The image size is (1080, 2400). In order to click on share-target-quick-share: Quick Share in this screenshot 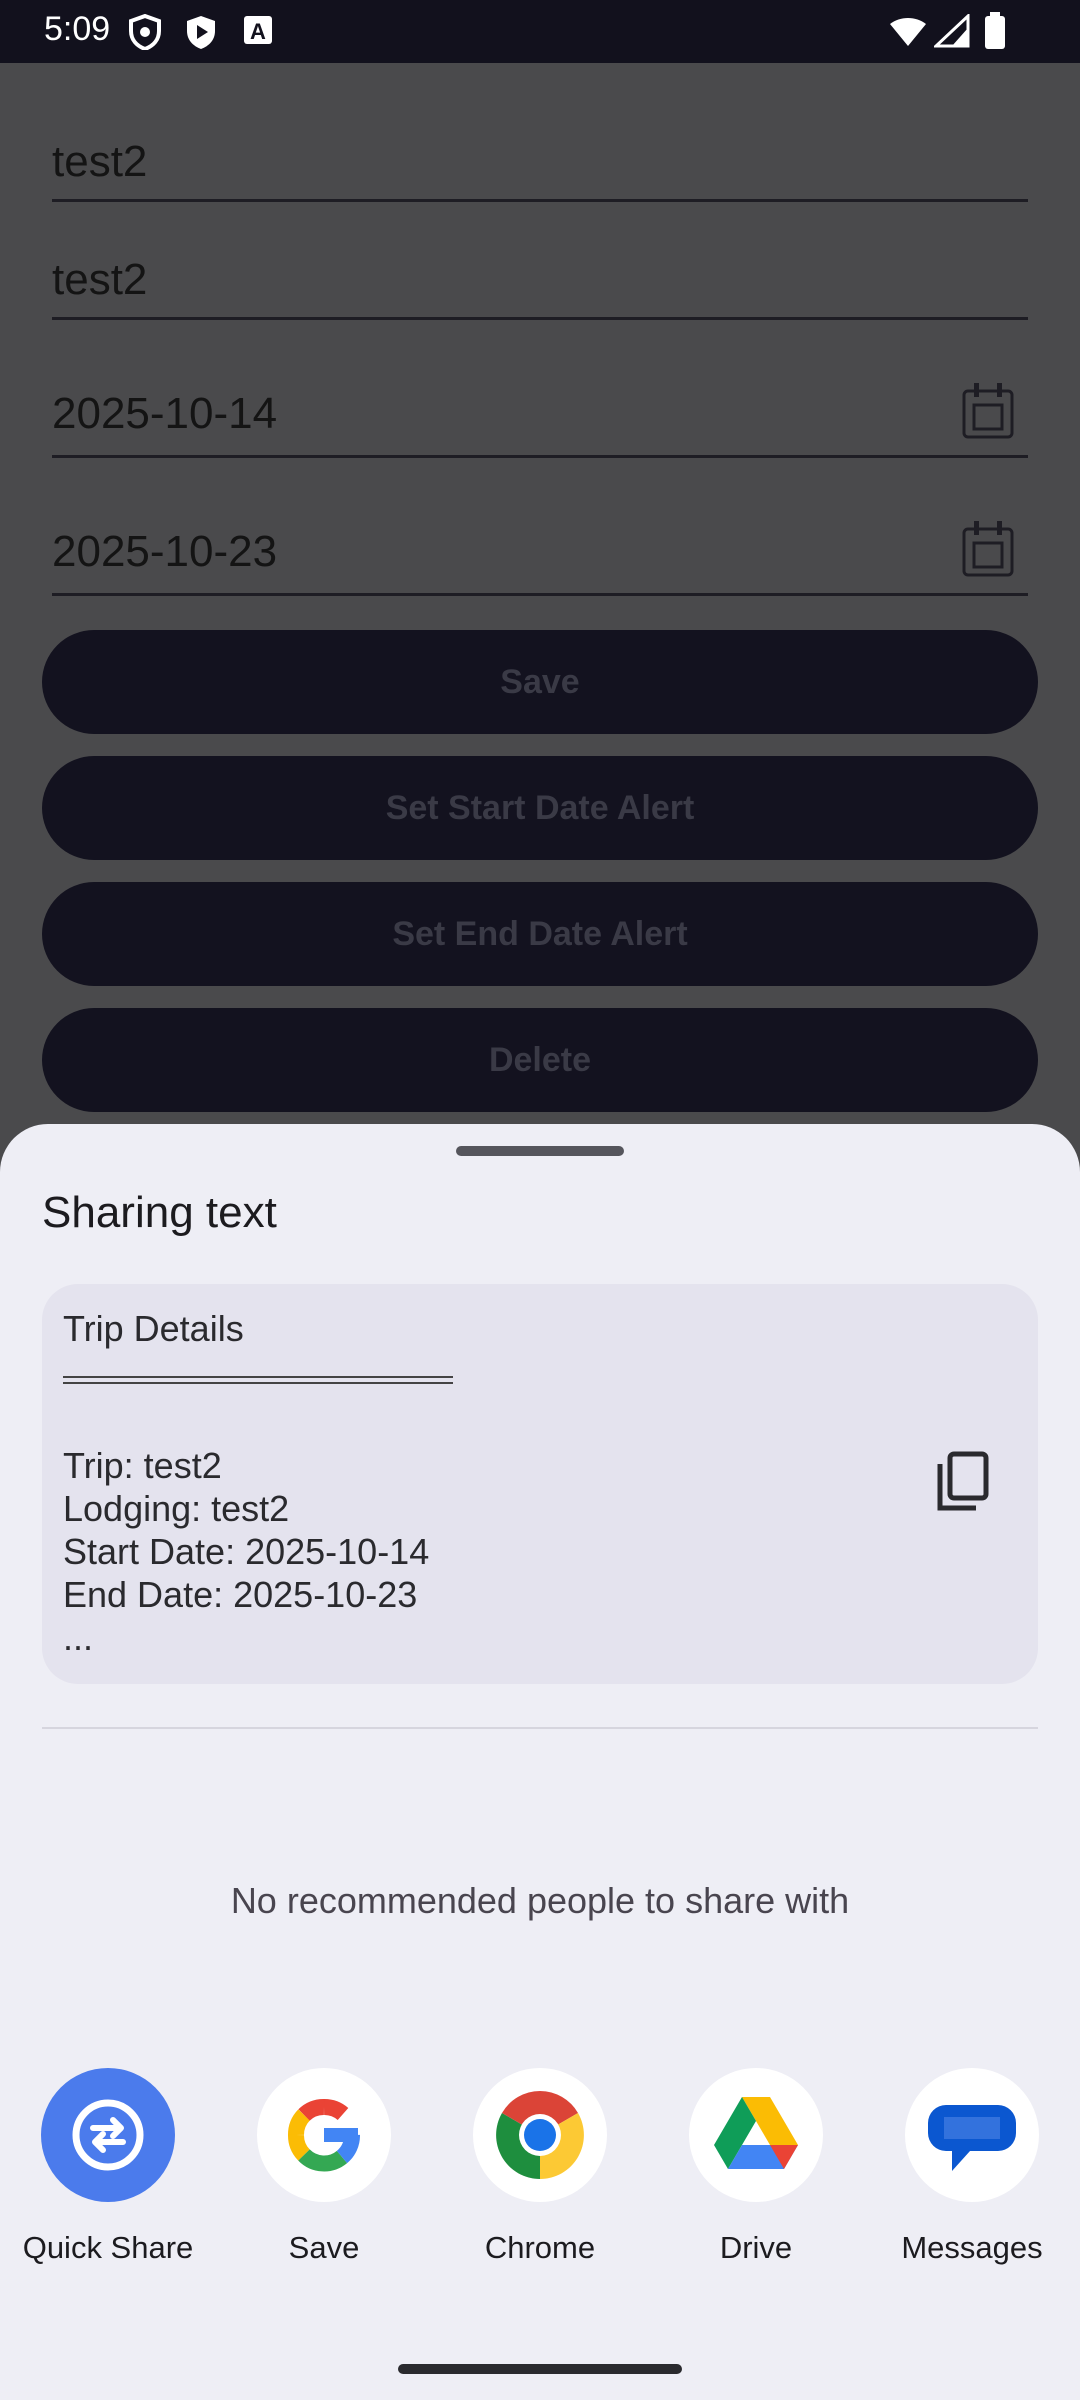, I will do `click(108, 2167)`.